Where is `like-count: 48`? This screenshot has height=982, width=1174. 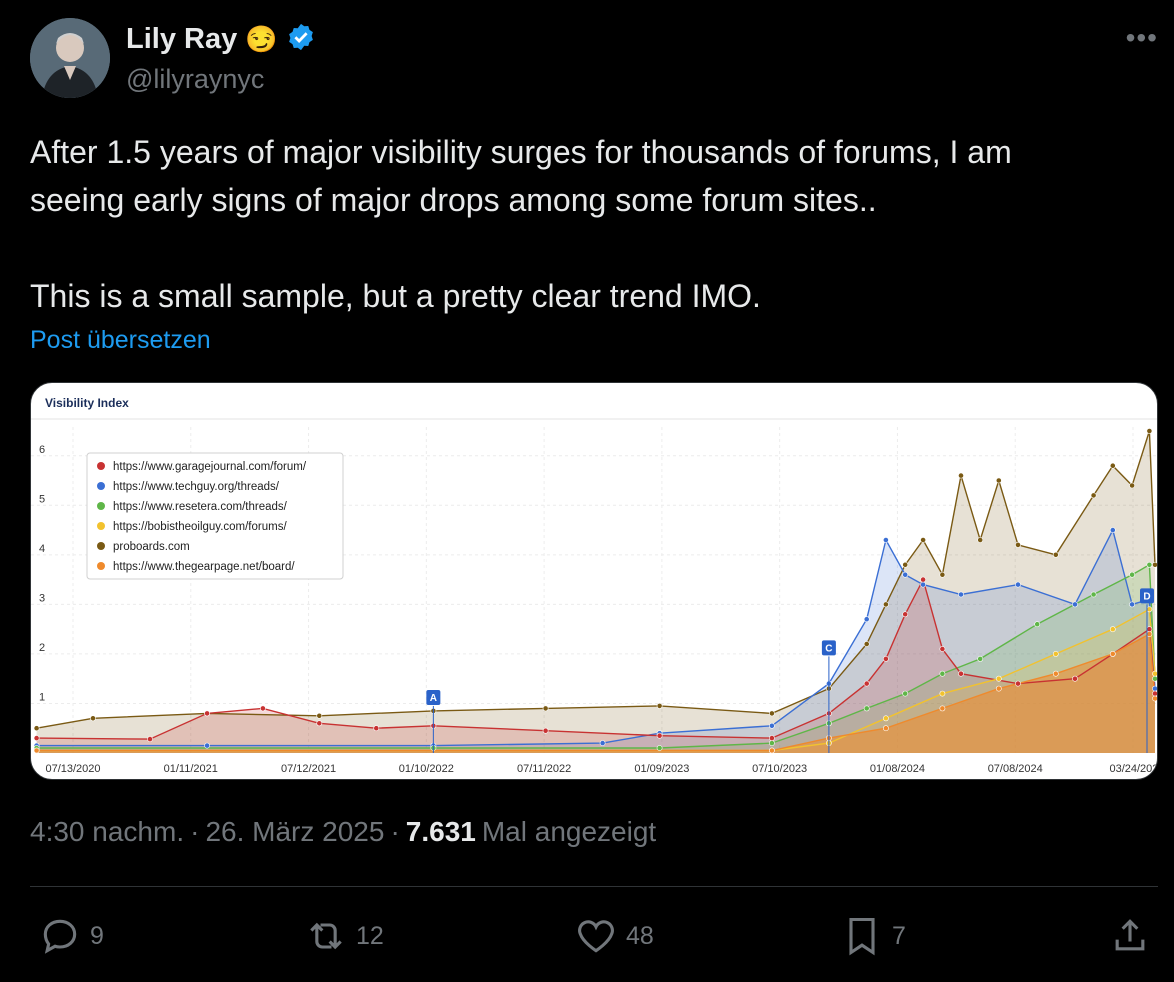 like-count: 48 is located at coordinates (640, 935).